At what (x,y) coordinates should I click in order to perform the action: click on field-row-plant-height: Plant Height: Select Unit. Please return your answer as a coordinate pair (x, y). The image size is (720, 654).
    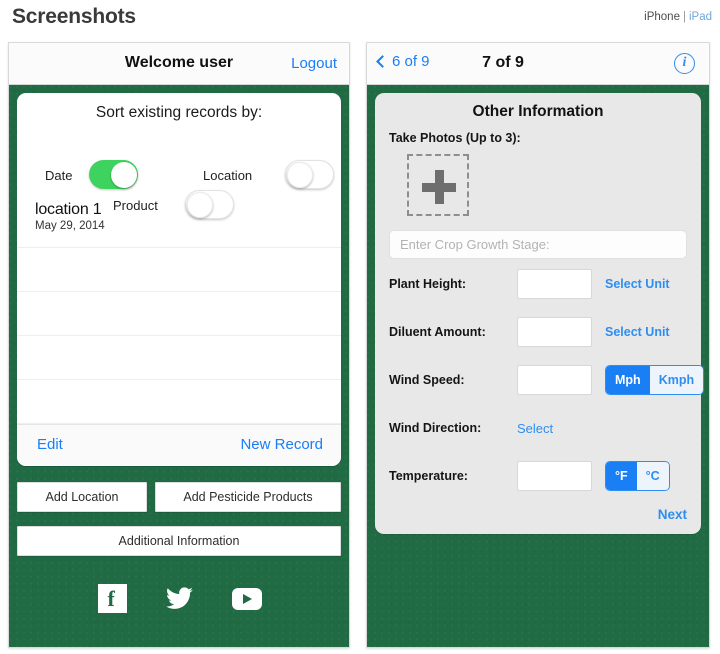
    Looking at the image, I should click on (538, 286).